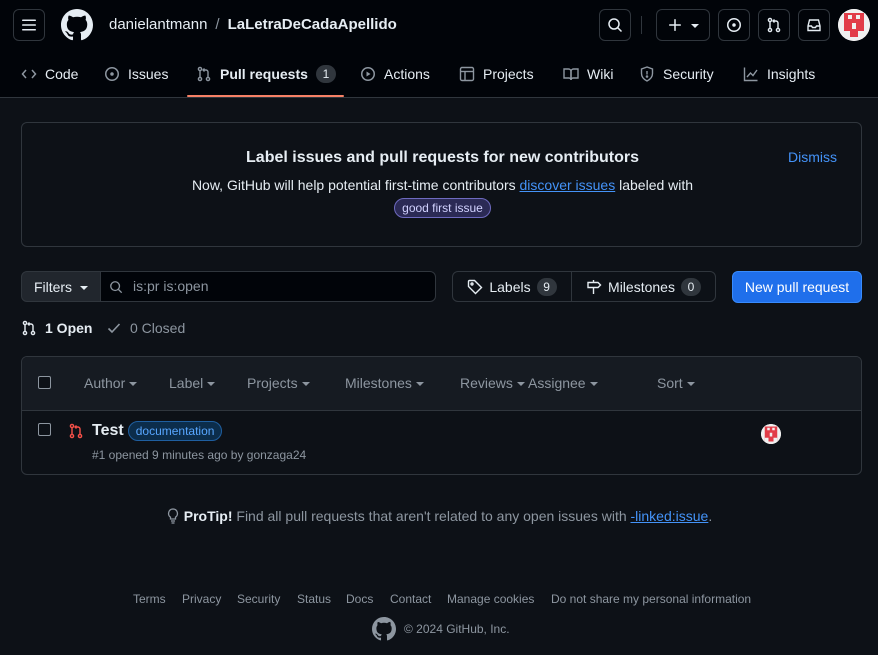 Image resolution: width=878 pixels, height=655 pixels. What do you see at coordinates (114, 328) in the screenshot?
I see `check-icon` at bounding box center [114, 328].